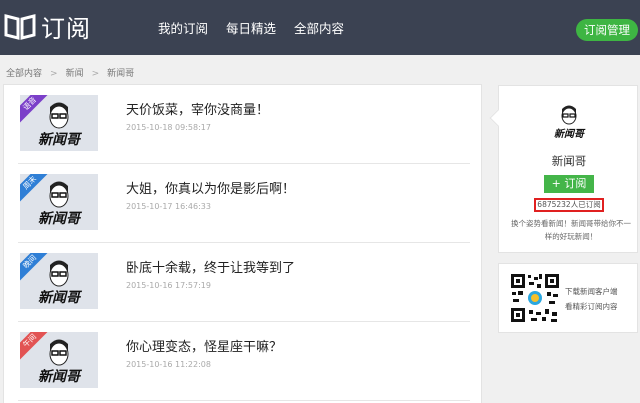 The height and width of the screenshot is (403, 640). Describe the element at coordinates (168, 364) in the screenshot. I see `article-date: 2015-10-16 11:22:08` at that location.